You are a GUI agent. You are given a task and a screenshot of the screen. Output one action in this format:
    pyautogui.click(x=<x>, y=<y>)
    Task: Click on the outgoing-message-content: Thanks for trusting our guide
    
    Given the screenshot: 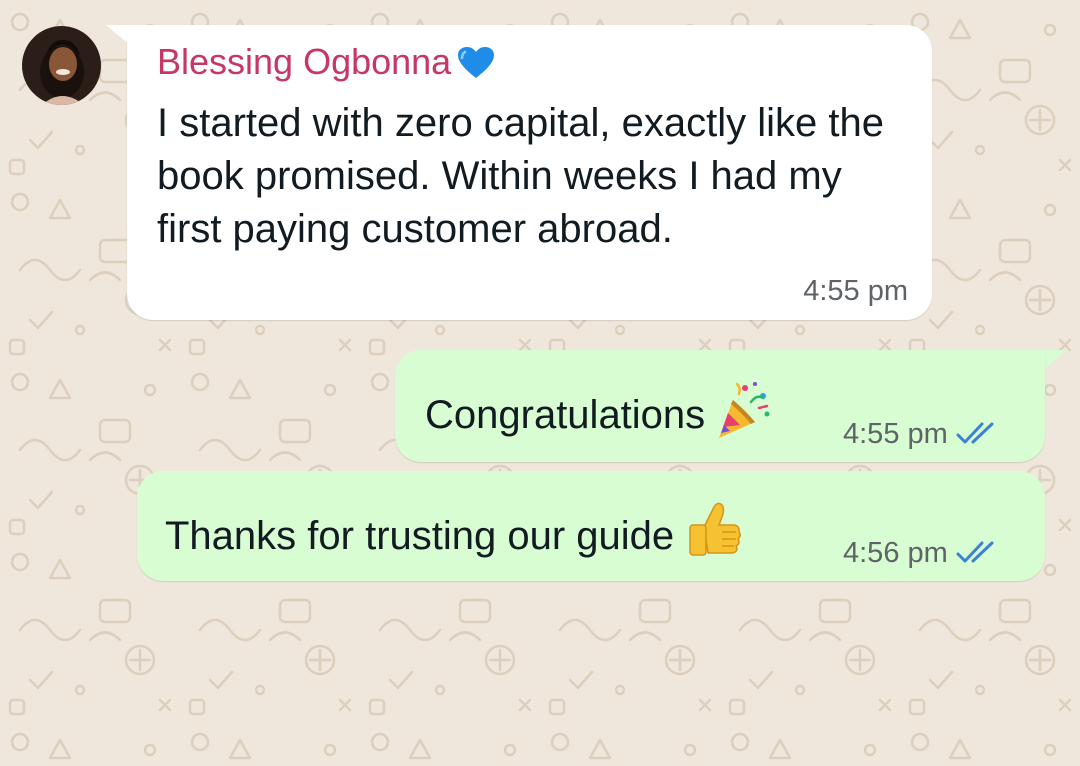 What is the action you would take?
    pyautogui.click(x=453, y=537)
    